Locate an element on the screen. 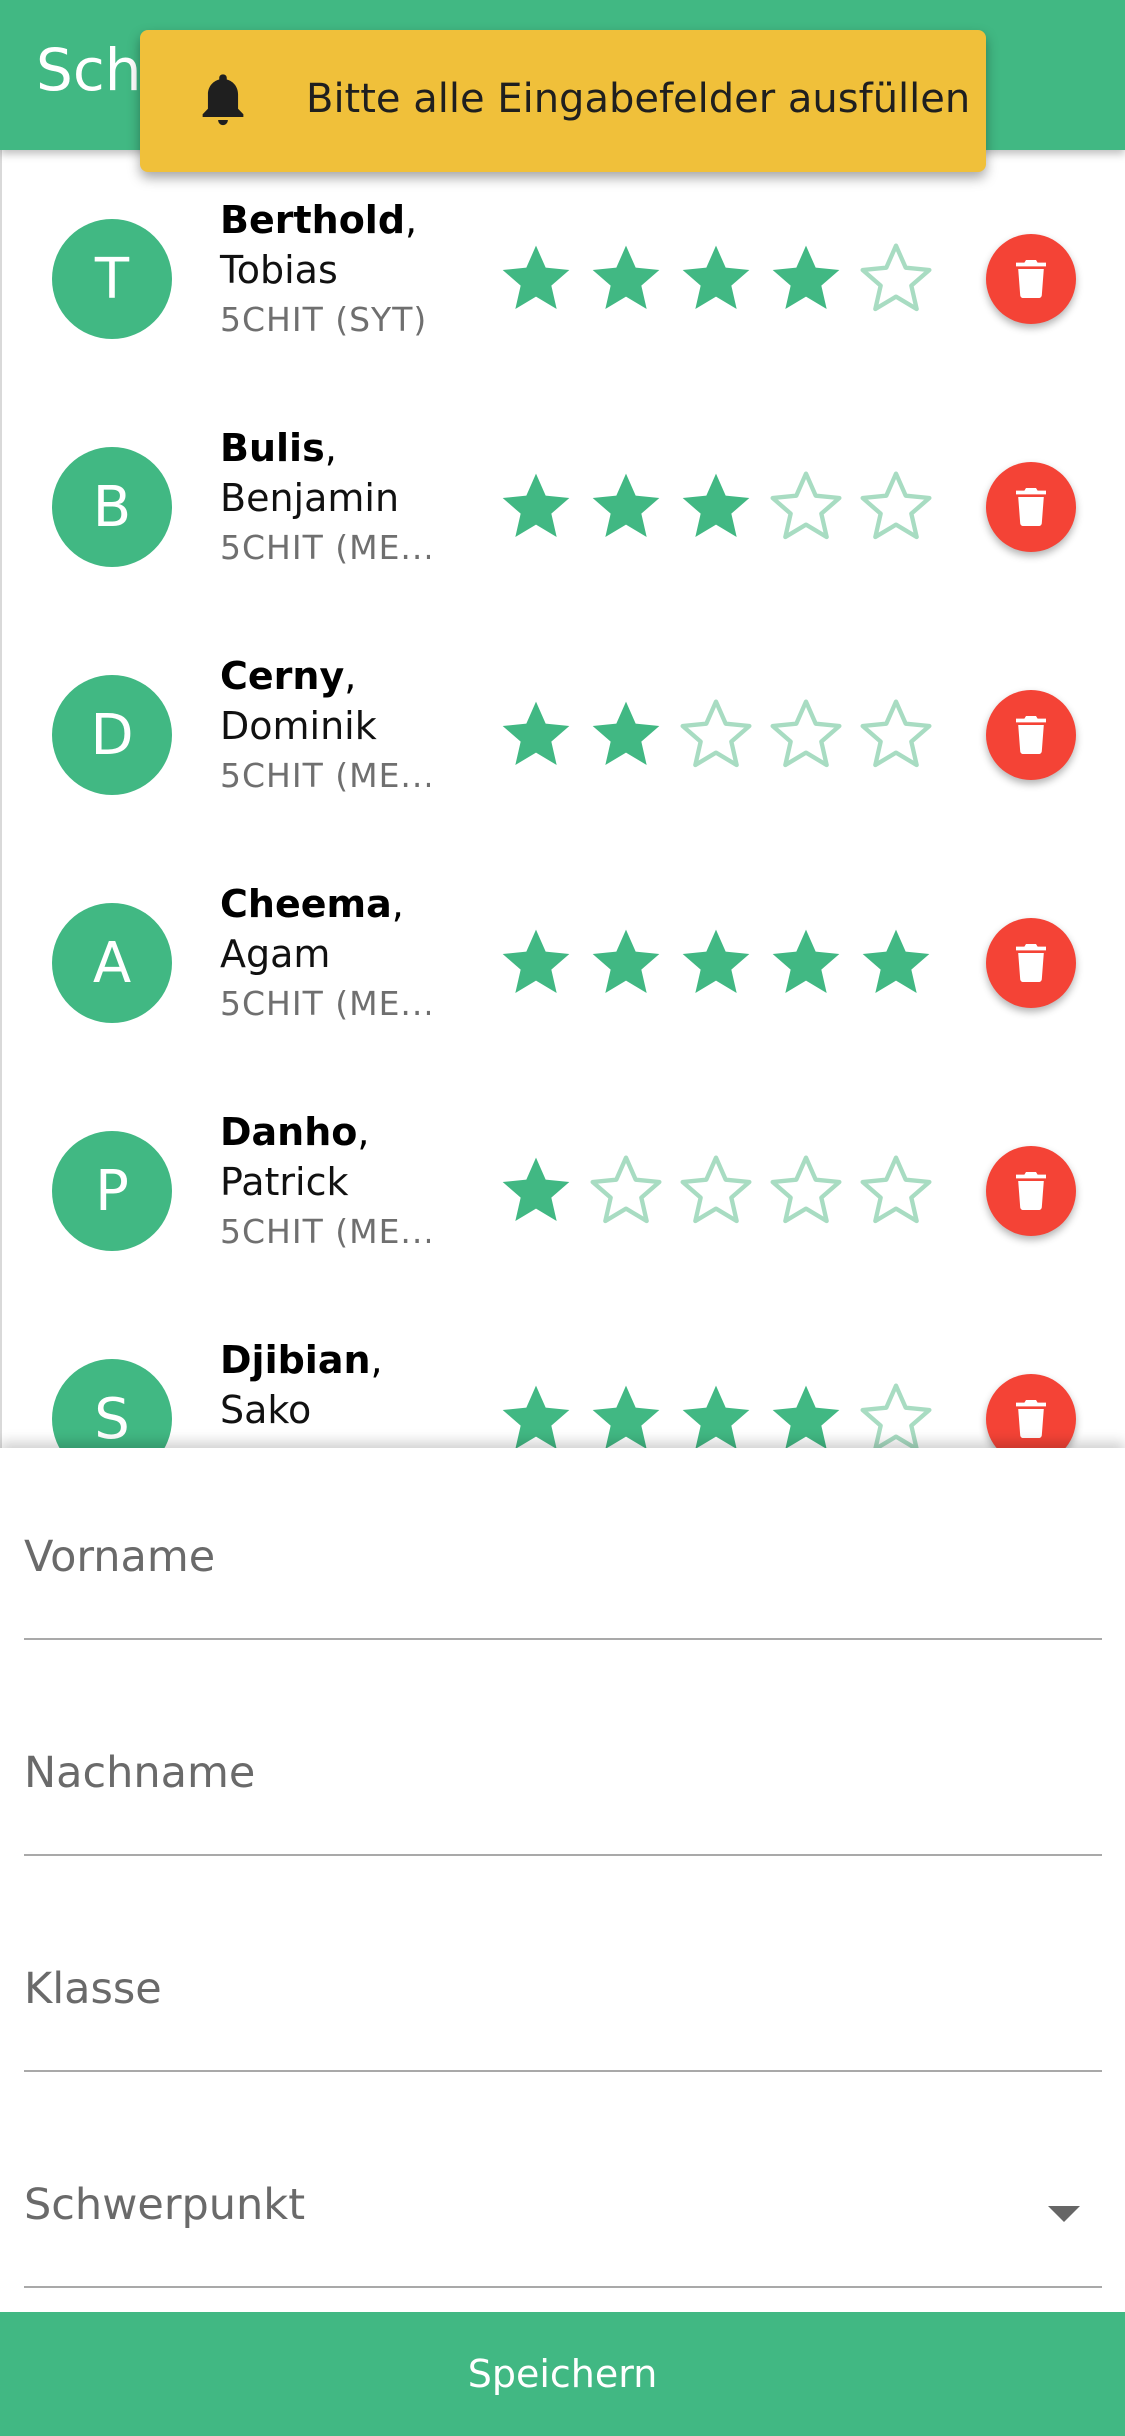  save-button-label: Speichern is located at coordinates (562, 2374).